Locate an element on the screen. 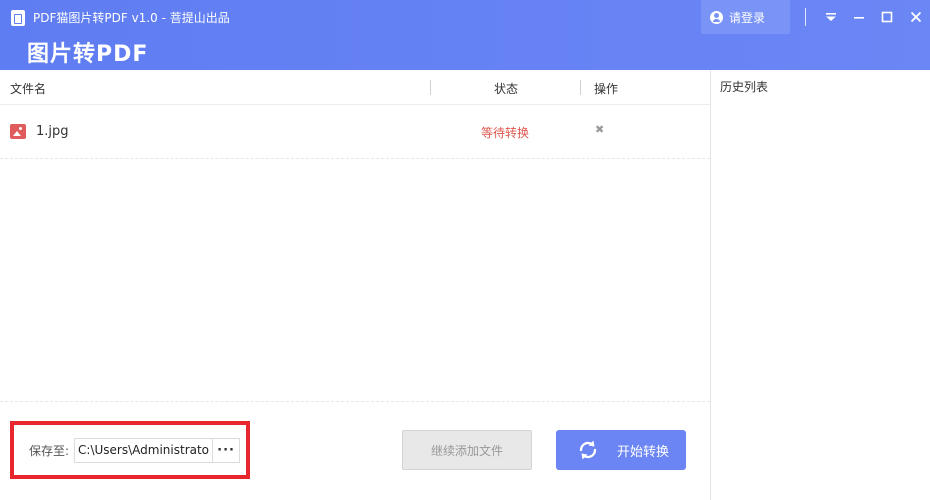  maximize-glyph is located at coordinates (887, 17).